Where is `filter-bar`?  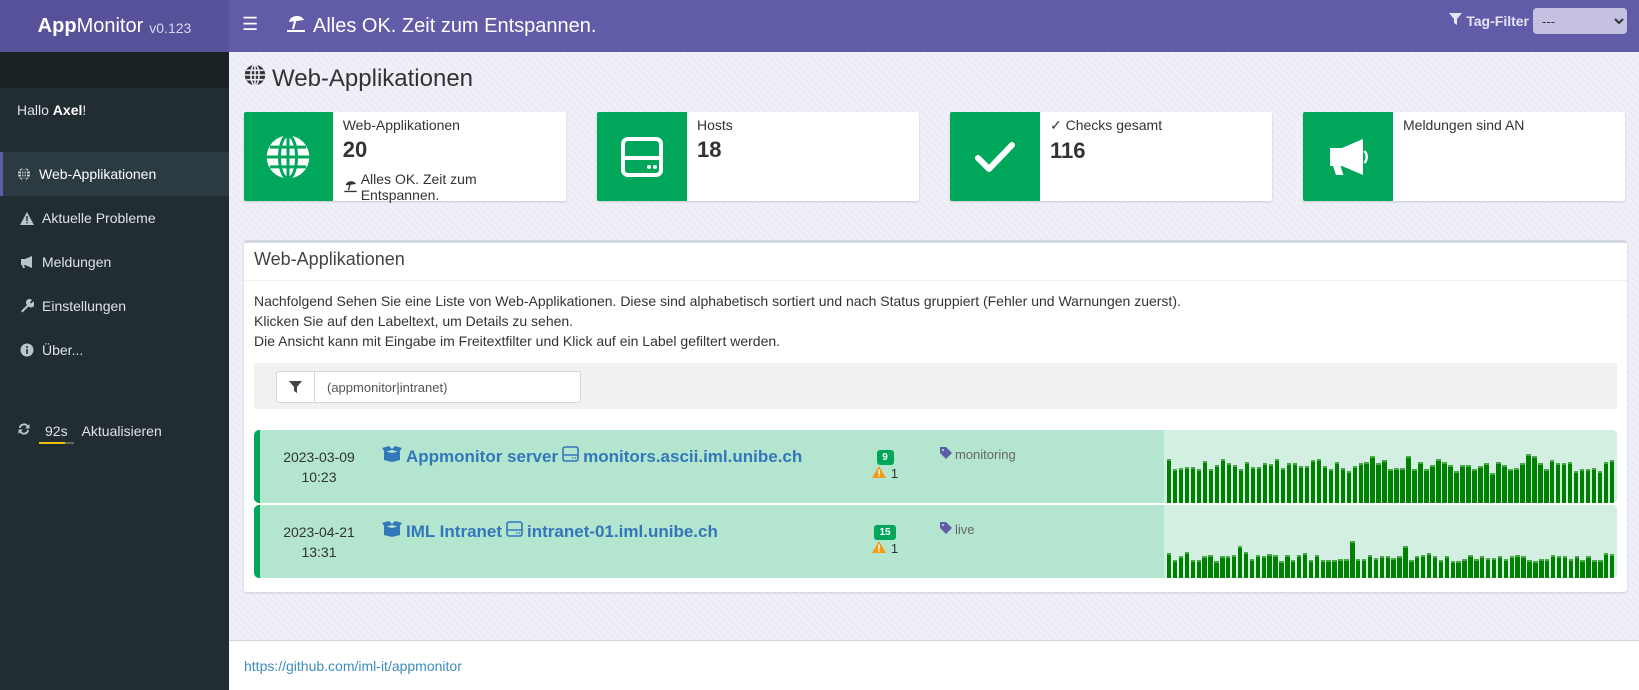
filter-bar is located at coordinates (935, 386).